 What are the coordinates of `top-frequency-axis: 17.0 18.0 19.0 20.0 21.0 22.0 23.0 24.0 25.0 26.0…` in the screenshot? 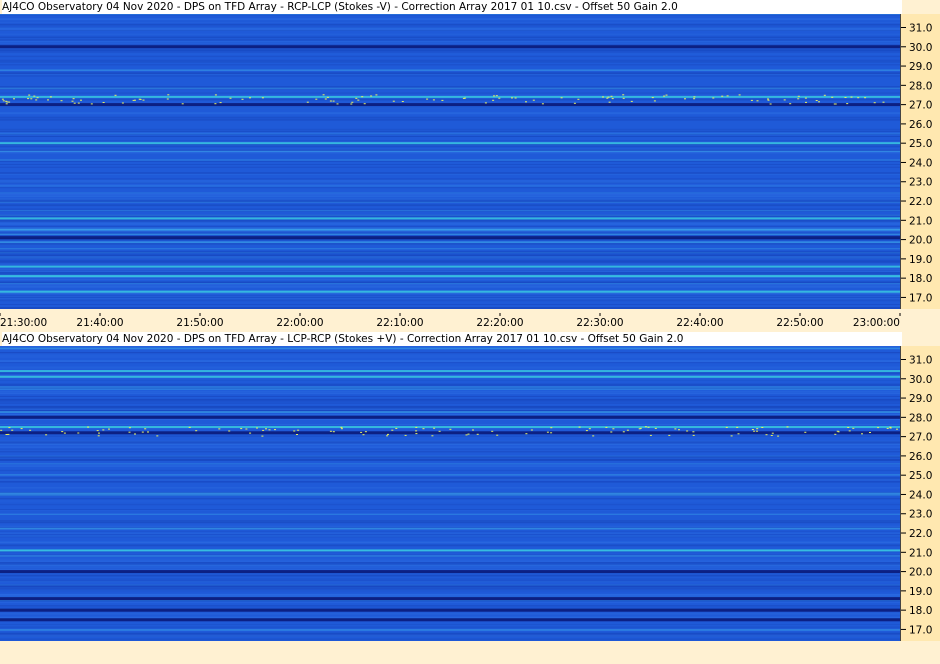 It's located at (920, 161).